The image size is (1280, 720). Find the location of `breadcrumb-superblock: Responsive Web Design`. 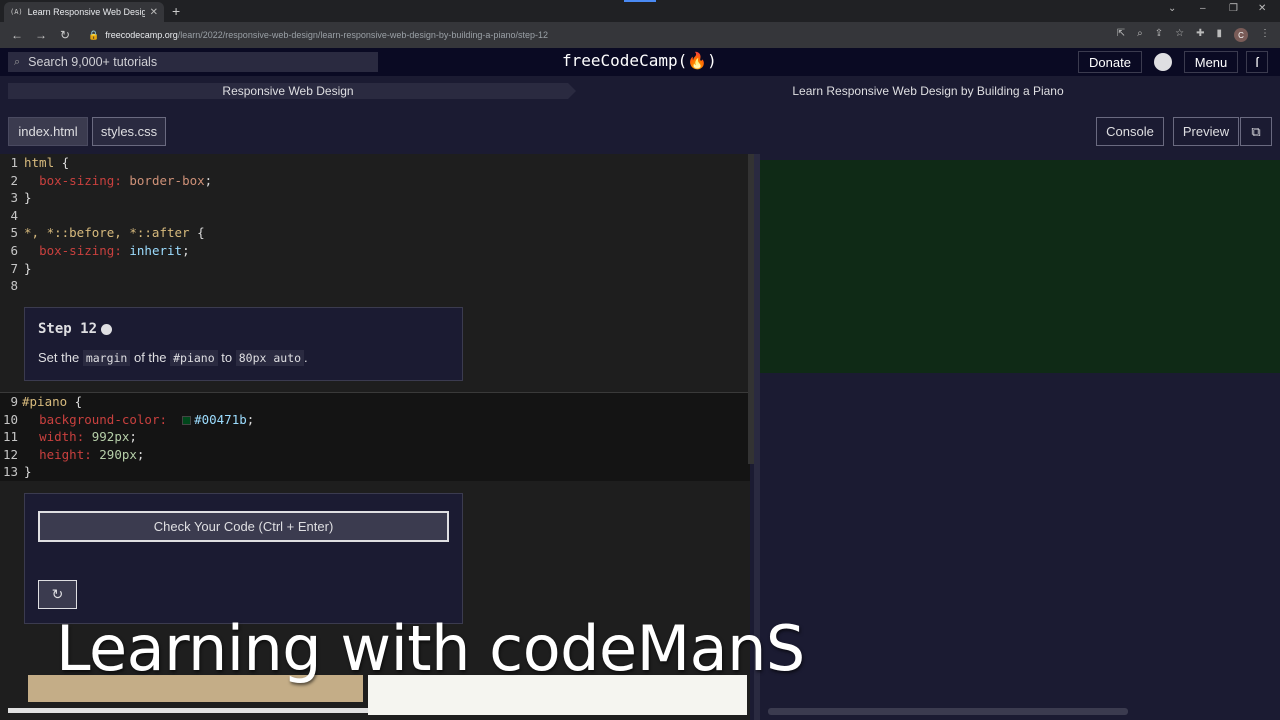

breadcrumb-superblock: Responsive Web Design is located at coordinates (288, 91).